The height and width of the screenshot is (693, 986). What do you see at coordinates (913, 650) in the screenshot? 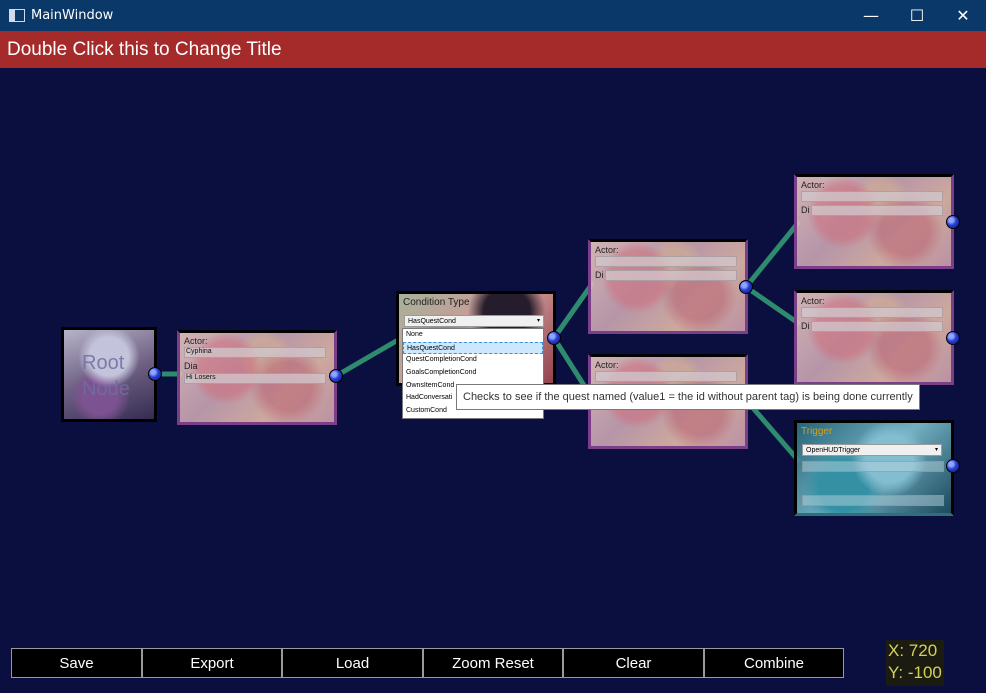
I see `x-coordinate: X: 720` at bounding box center [913, 650].